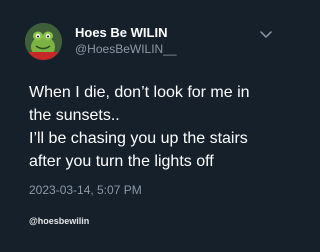 The image size is (320, 252). What do you see at coordinates (126, 49) in the screenshot?
I see `user-handle: @HoesBeWILIN__` at bounding box center [126, 49].